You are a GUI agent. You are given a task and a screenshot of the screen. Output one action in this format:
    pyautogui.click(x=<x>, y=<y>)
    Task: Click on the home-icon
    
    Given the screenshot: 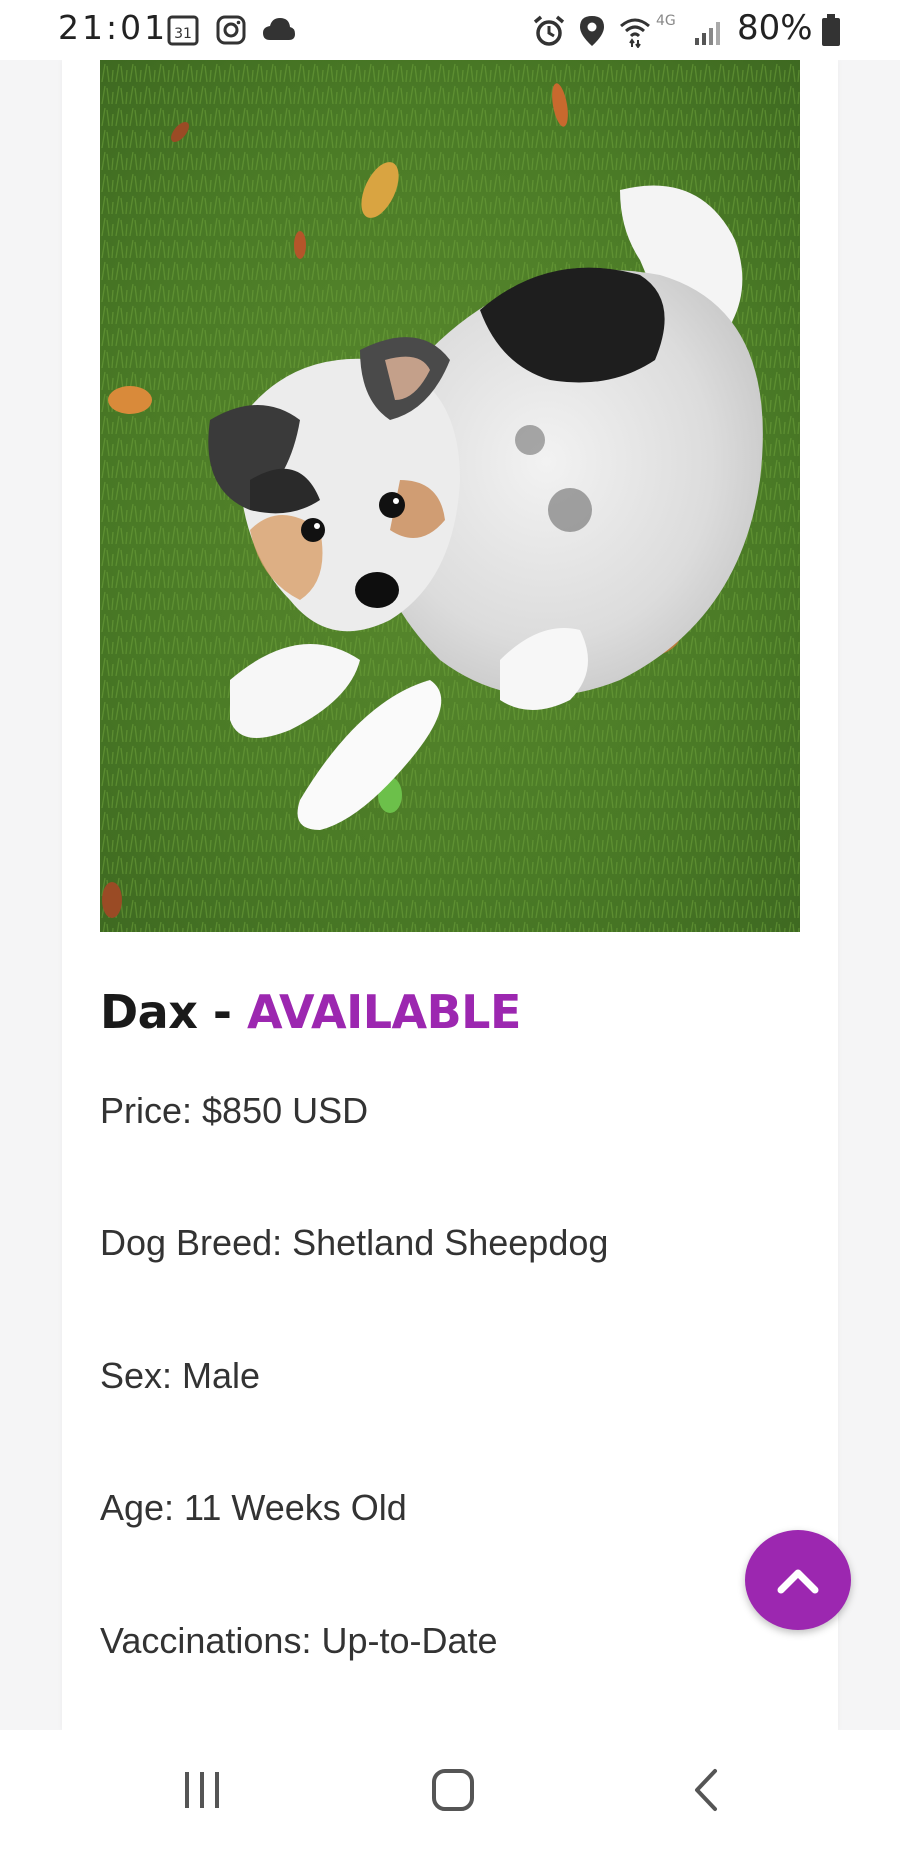 What is the action you would take?
    pyautogui.click(x=453, y=1790)
    